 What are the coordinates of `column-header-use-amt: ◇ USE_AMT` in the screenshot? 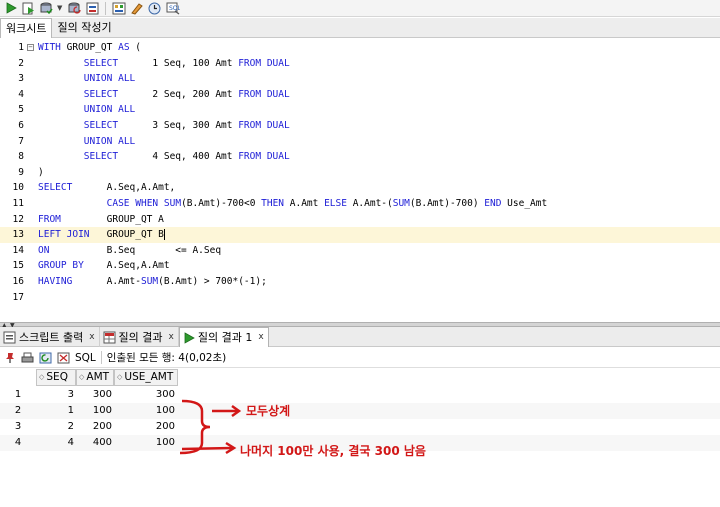 It's located at (146, 377).